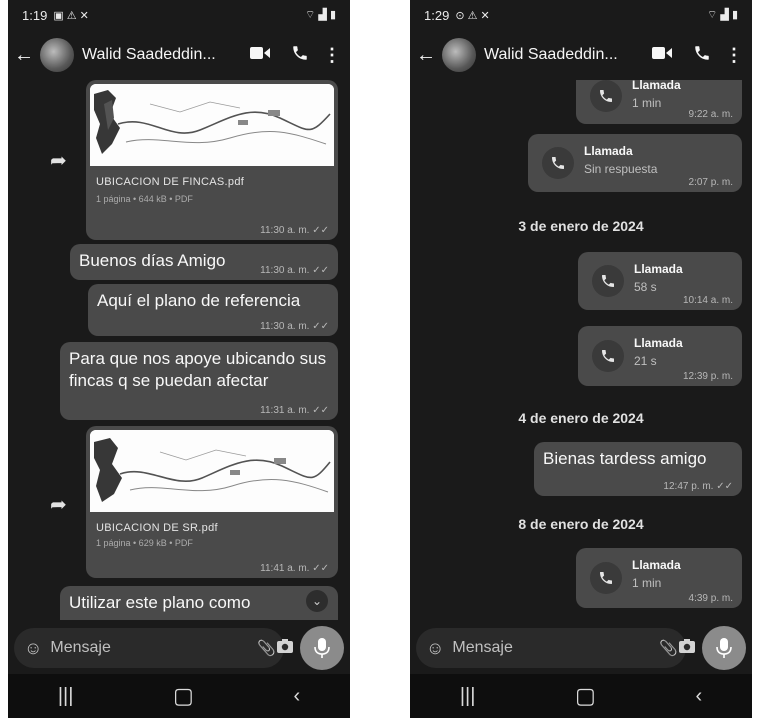 Image resolution: width=758 pixels, height=718 pixels. What do you see at coordinates (437, 15) in the screenshot?
I see `status-time: 1:29` at bounding box center [437, 15].